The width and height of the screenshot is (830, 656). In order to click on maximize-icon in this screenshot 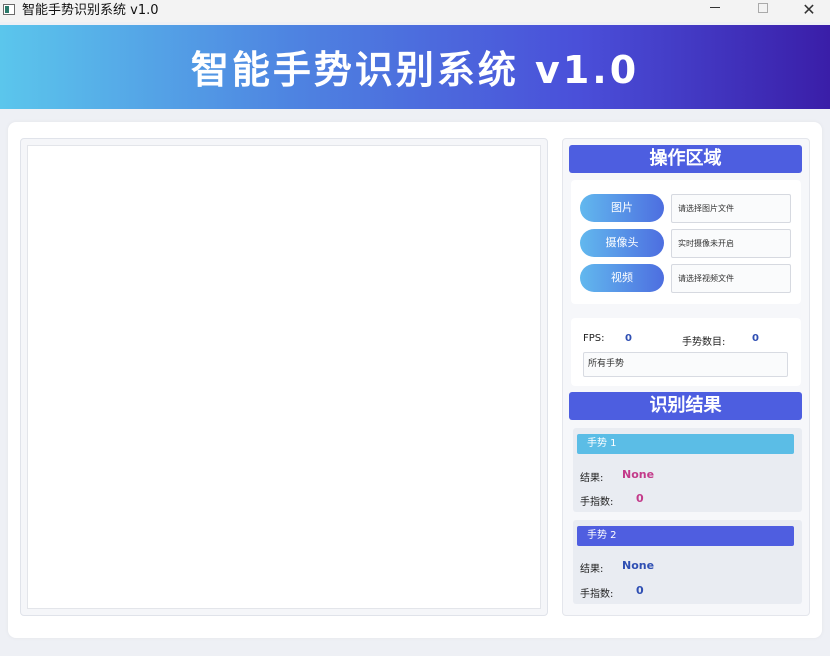, I will do `click(763, 7)`.